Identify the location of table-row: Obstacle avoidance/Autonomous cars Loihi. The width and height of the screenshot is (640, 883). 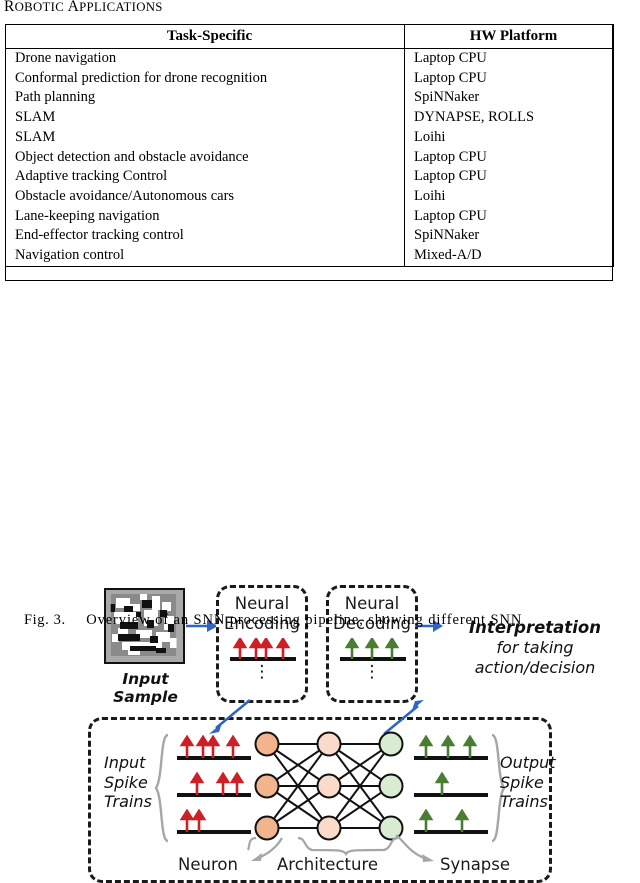
(309, 196).